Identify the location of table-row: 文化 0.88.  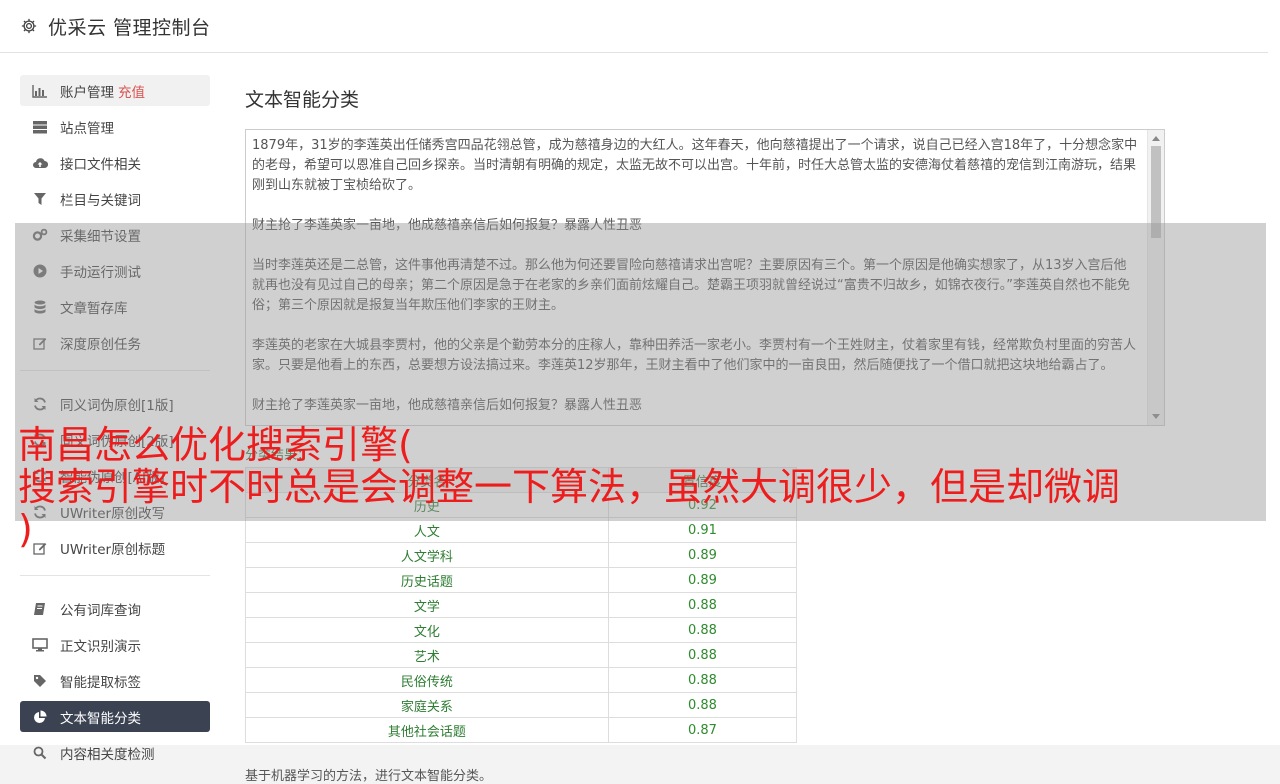
(521, 630).